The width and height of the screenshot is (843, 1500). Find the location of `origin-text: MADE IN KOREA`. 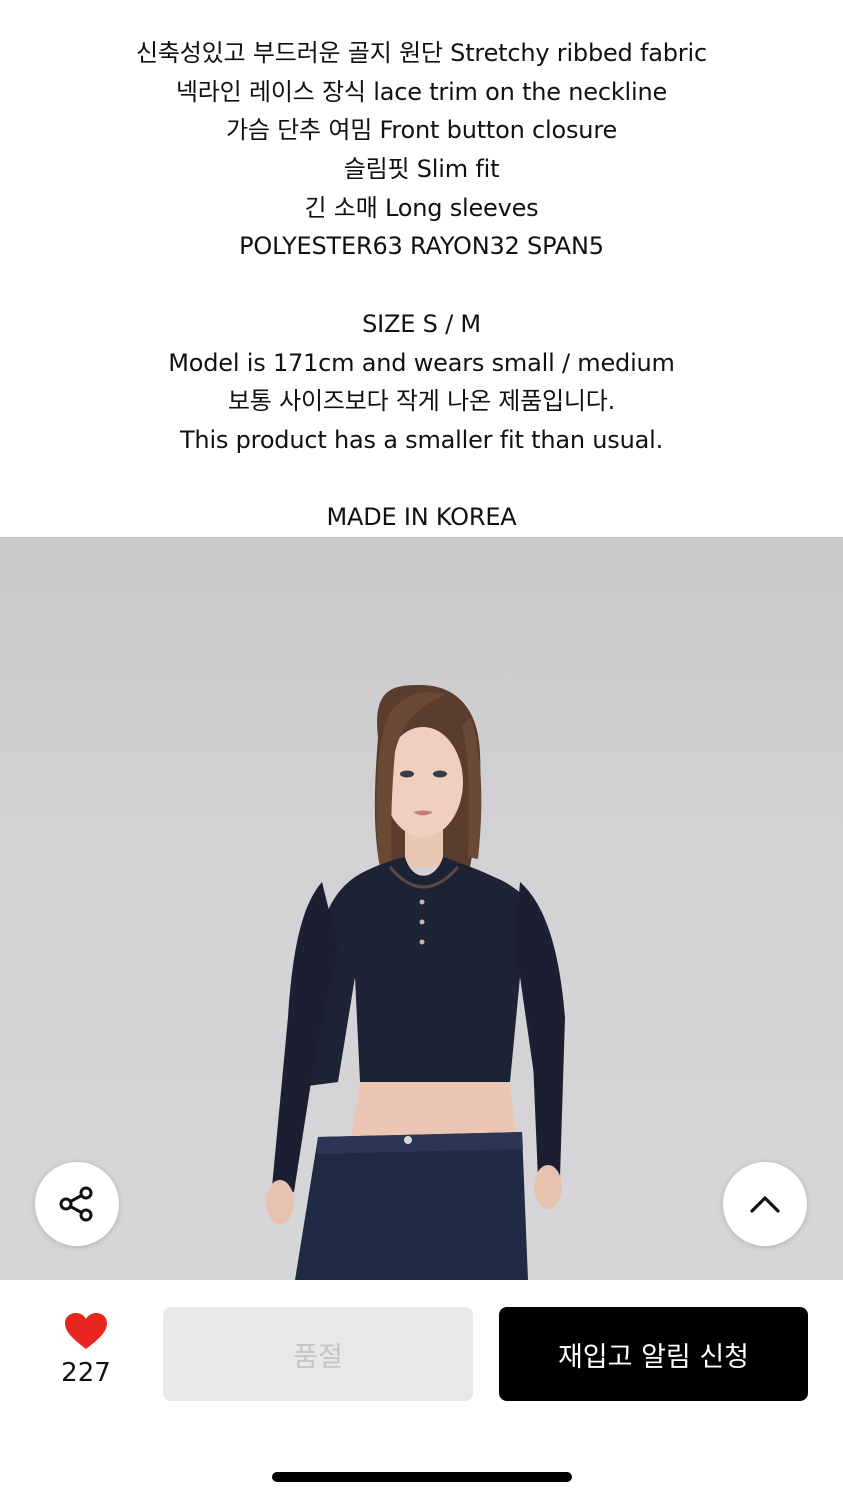

origin-text: MADE IN KOREA is located at coordinates (421, 517).